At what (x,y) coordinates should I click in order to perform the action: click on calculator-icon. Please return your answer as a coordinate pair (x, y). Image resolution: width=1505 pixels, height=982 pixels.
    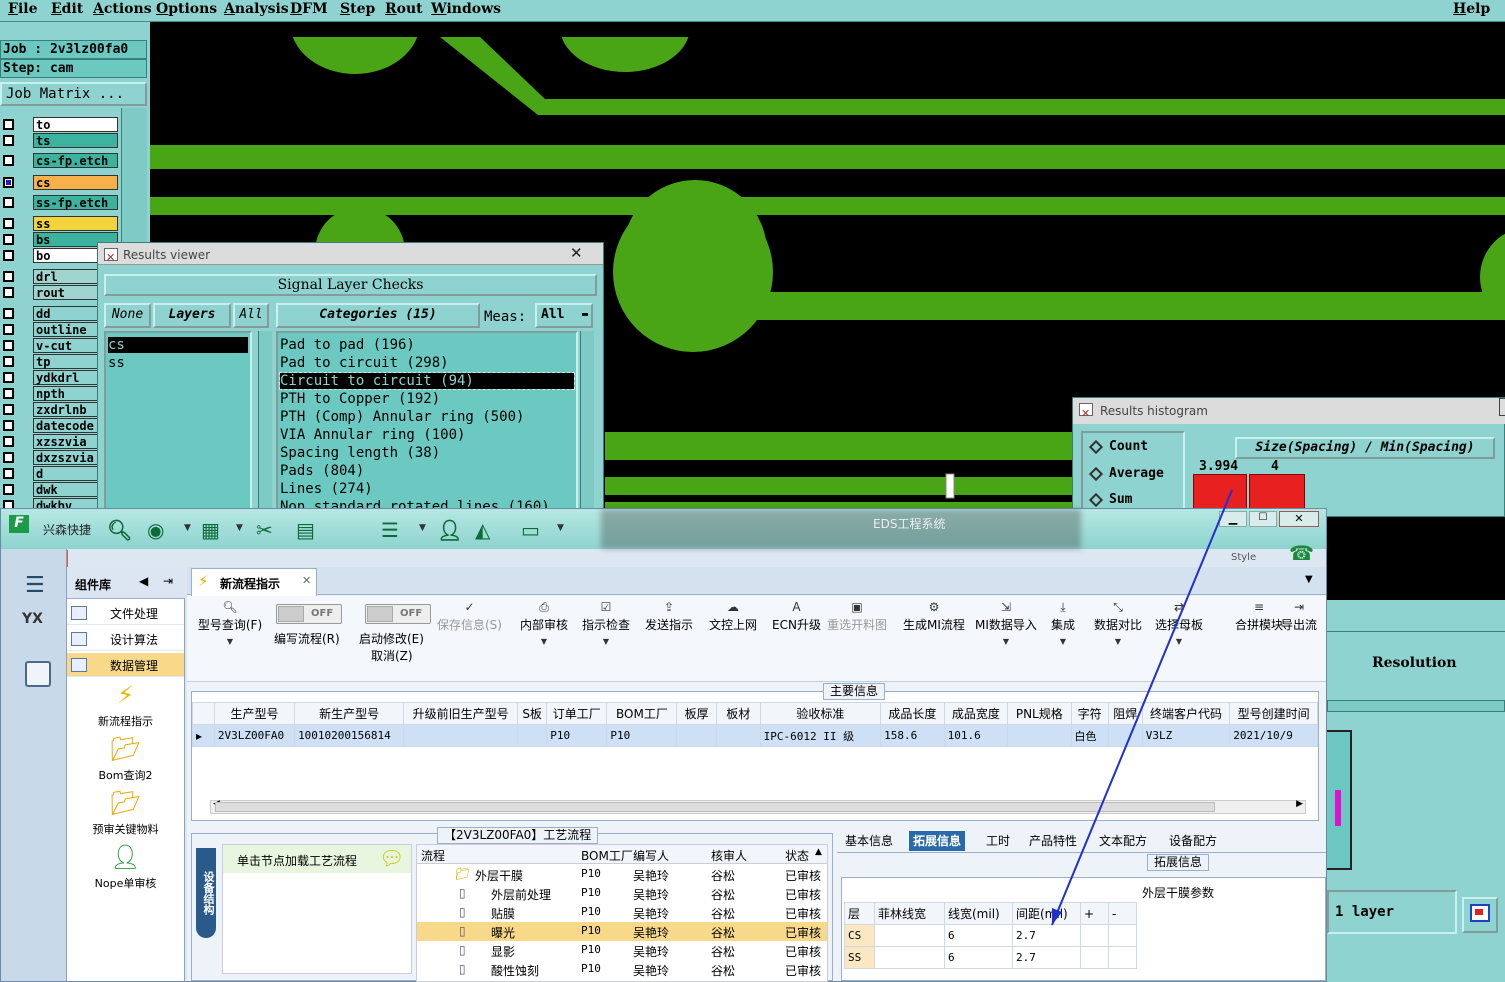
    Looking at the image, I should click on (38, 674).